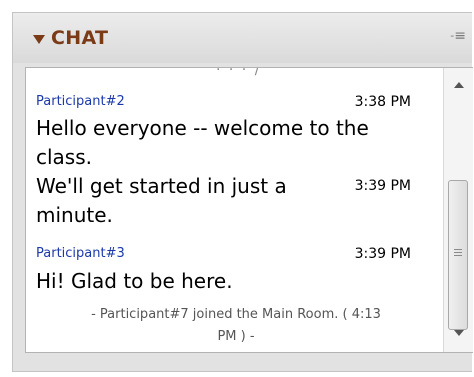  I want to click on panel-menu-icon: -≡, so click(458, 36).